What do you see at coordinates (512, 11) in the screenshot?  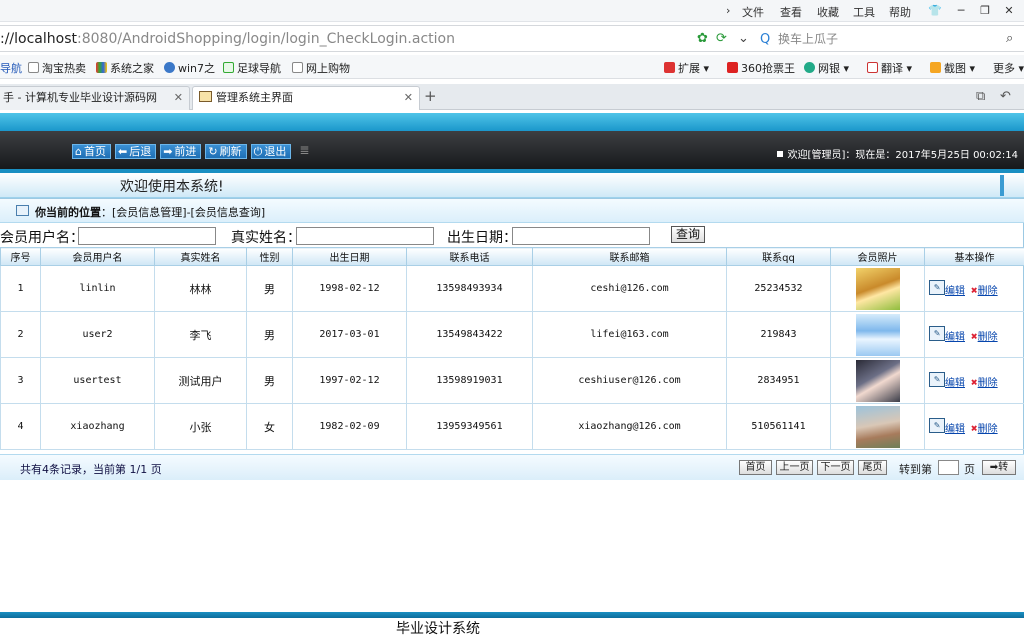 I see `browser-menubar: › 文件 查看 收藏 工具 帮助 👕 ─ ❐ ✕` at bounding box center [512, 11].